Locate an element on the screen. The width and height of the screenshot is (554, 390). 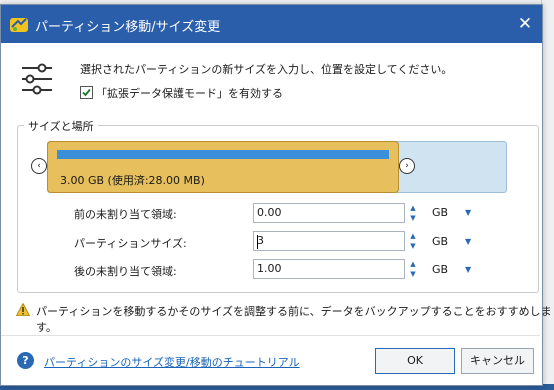
ok-button: OK is located at coordinates (415, 361).